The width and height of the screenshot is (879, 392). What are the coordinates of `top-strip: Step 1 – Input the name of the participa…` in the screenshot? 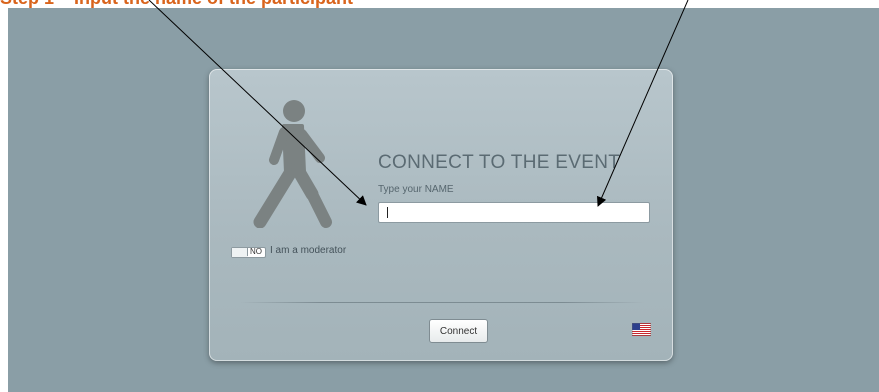 It's located at (439, 4).